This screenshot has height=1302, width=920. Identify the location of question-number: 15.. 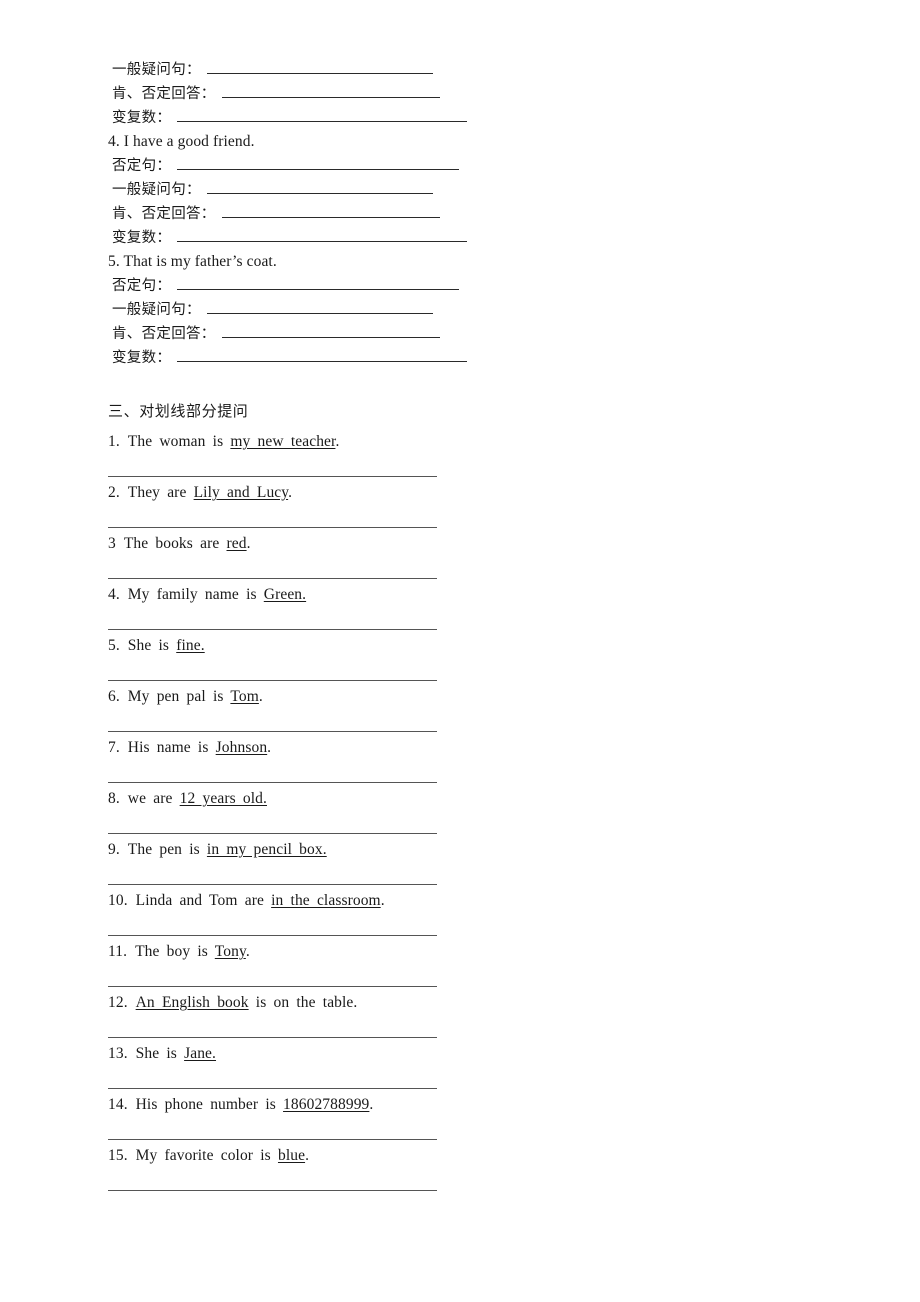
(118, 1155).